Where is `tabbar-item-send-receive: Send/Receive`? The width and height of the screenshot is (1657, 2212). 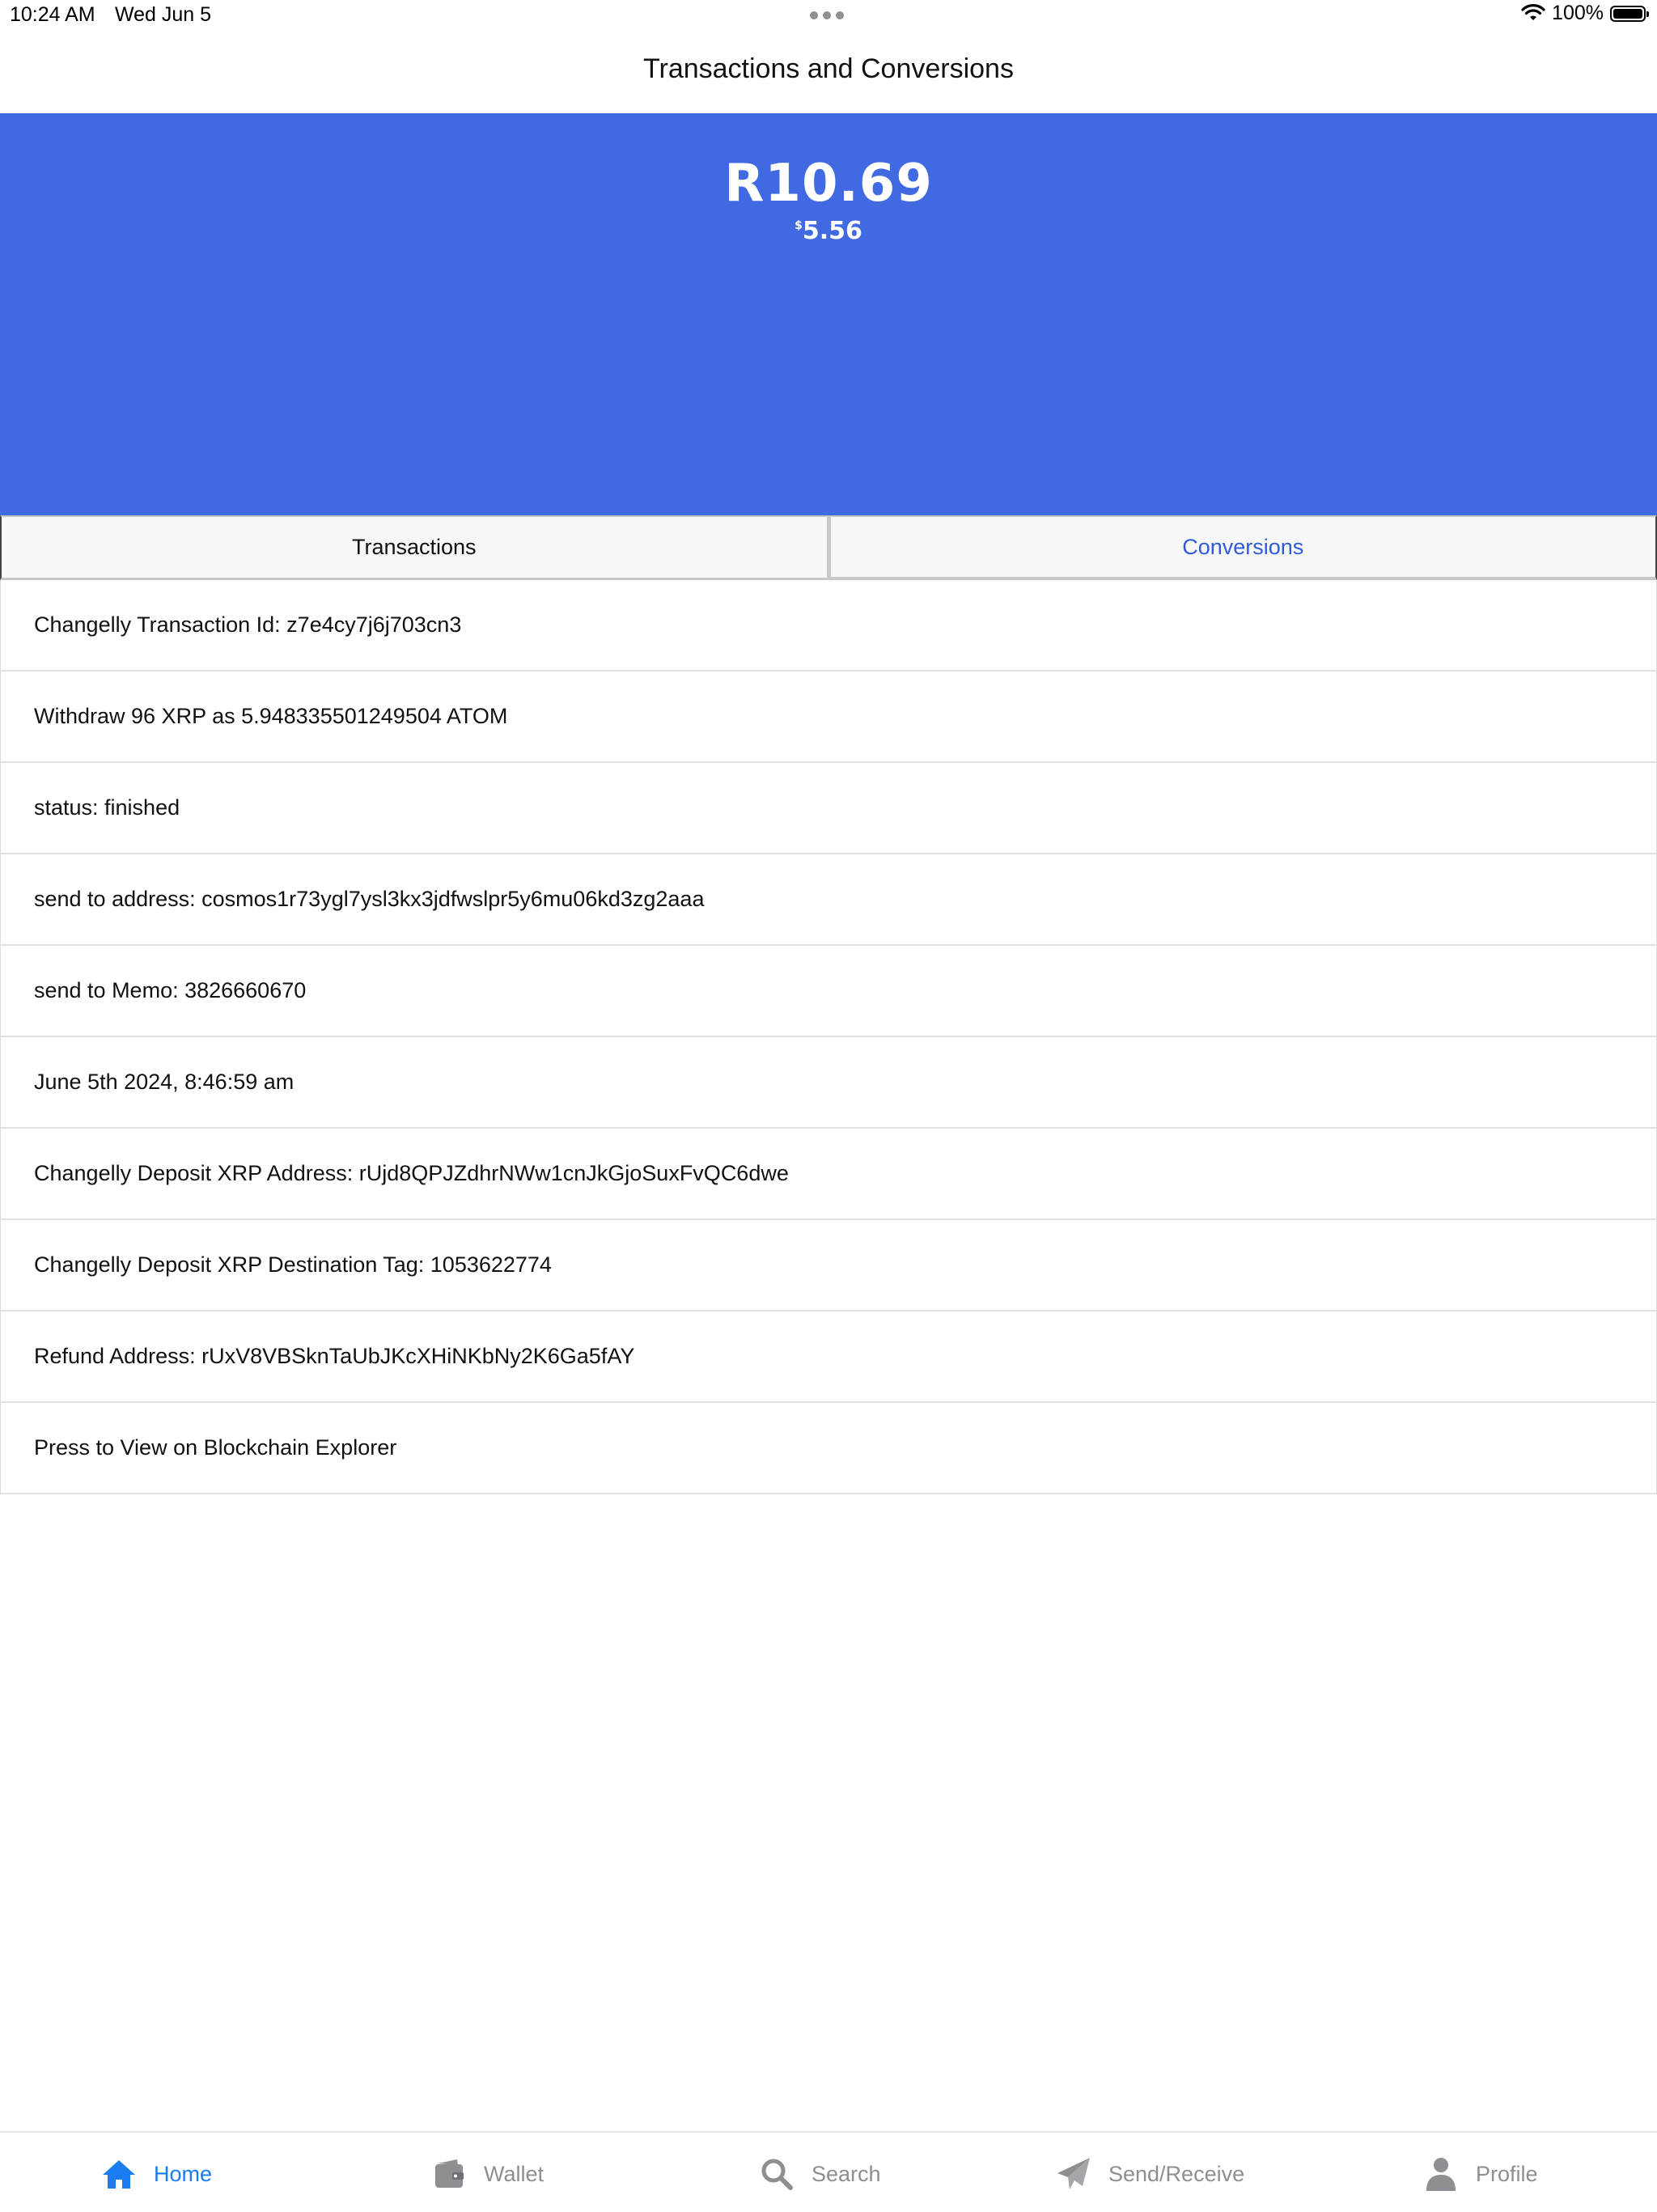
tabbar-item-send-receive: Send/Receive is located at coordinates (1149, 2174).